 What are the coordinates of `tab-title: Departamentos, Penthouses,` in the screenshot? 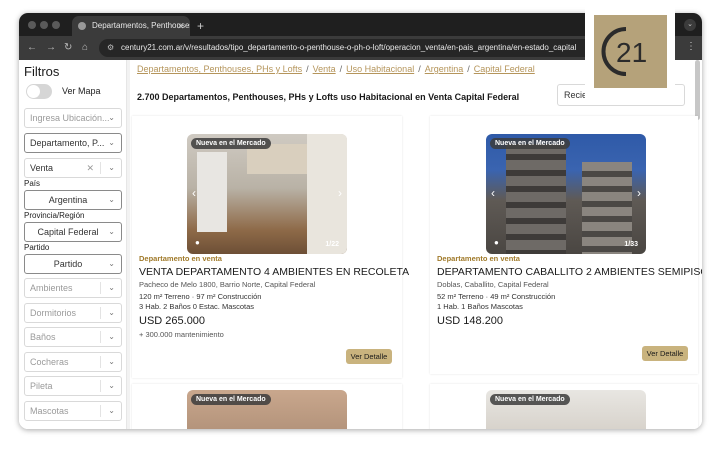 It's located at (141, 25).